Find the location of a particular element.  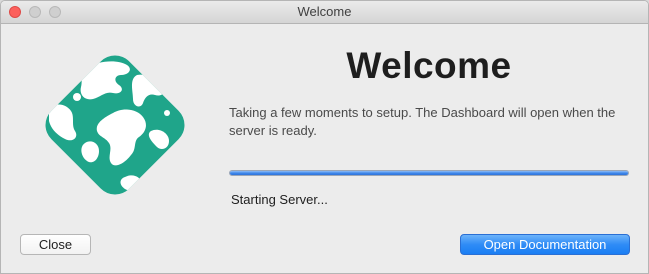

open-documentation-button: Open Documentation is located at coordinates (545, 244).